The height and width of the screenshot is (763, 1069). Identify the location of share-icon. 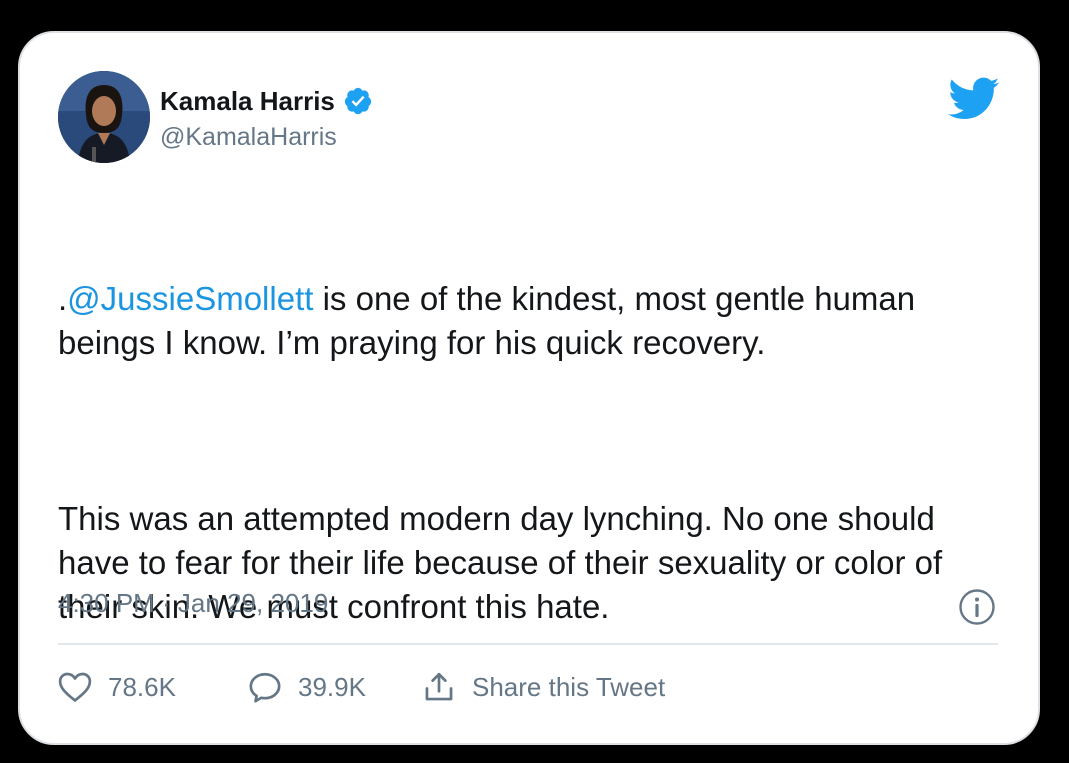
(439, 686).